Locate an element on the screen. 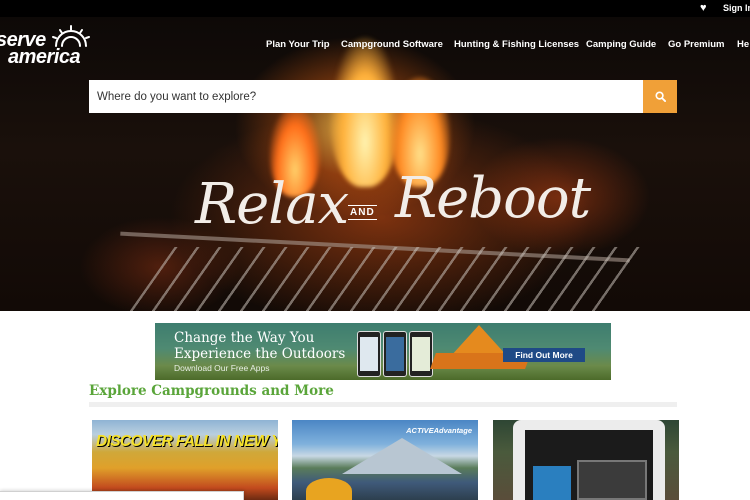 The image size is (750, 500). hero-title-relax: Relax is located at coordinates (272, 204).